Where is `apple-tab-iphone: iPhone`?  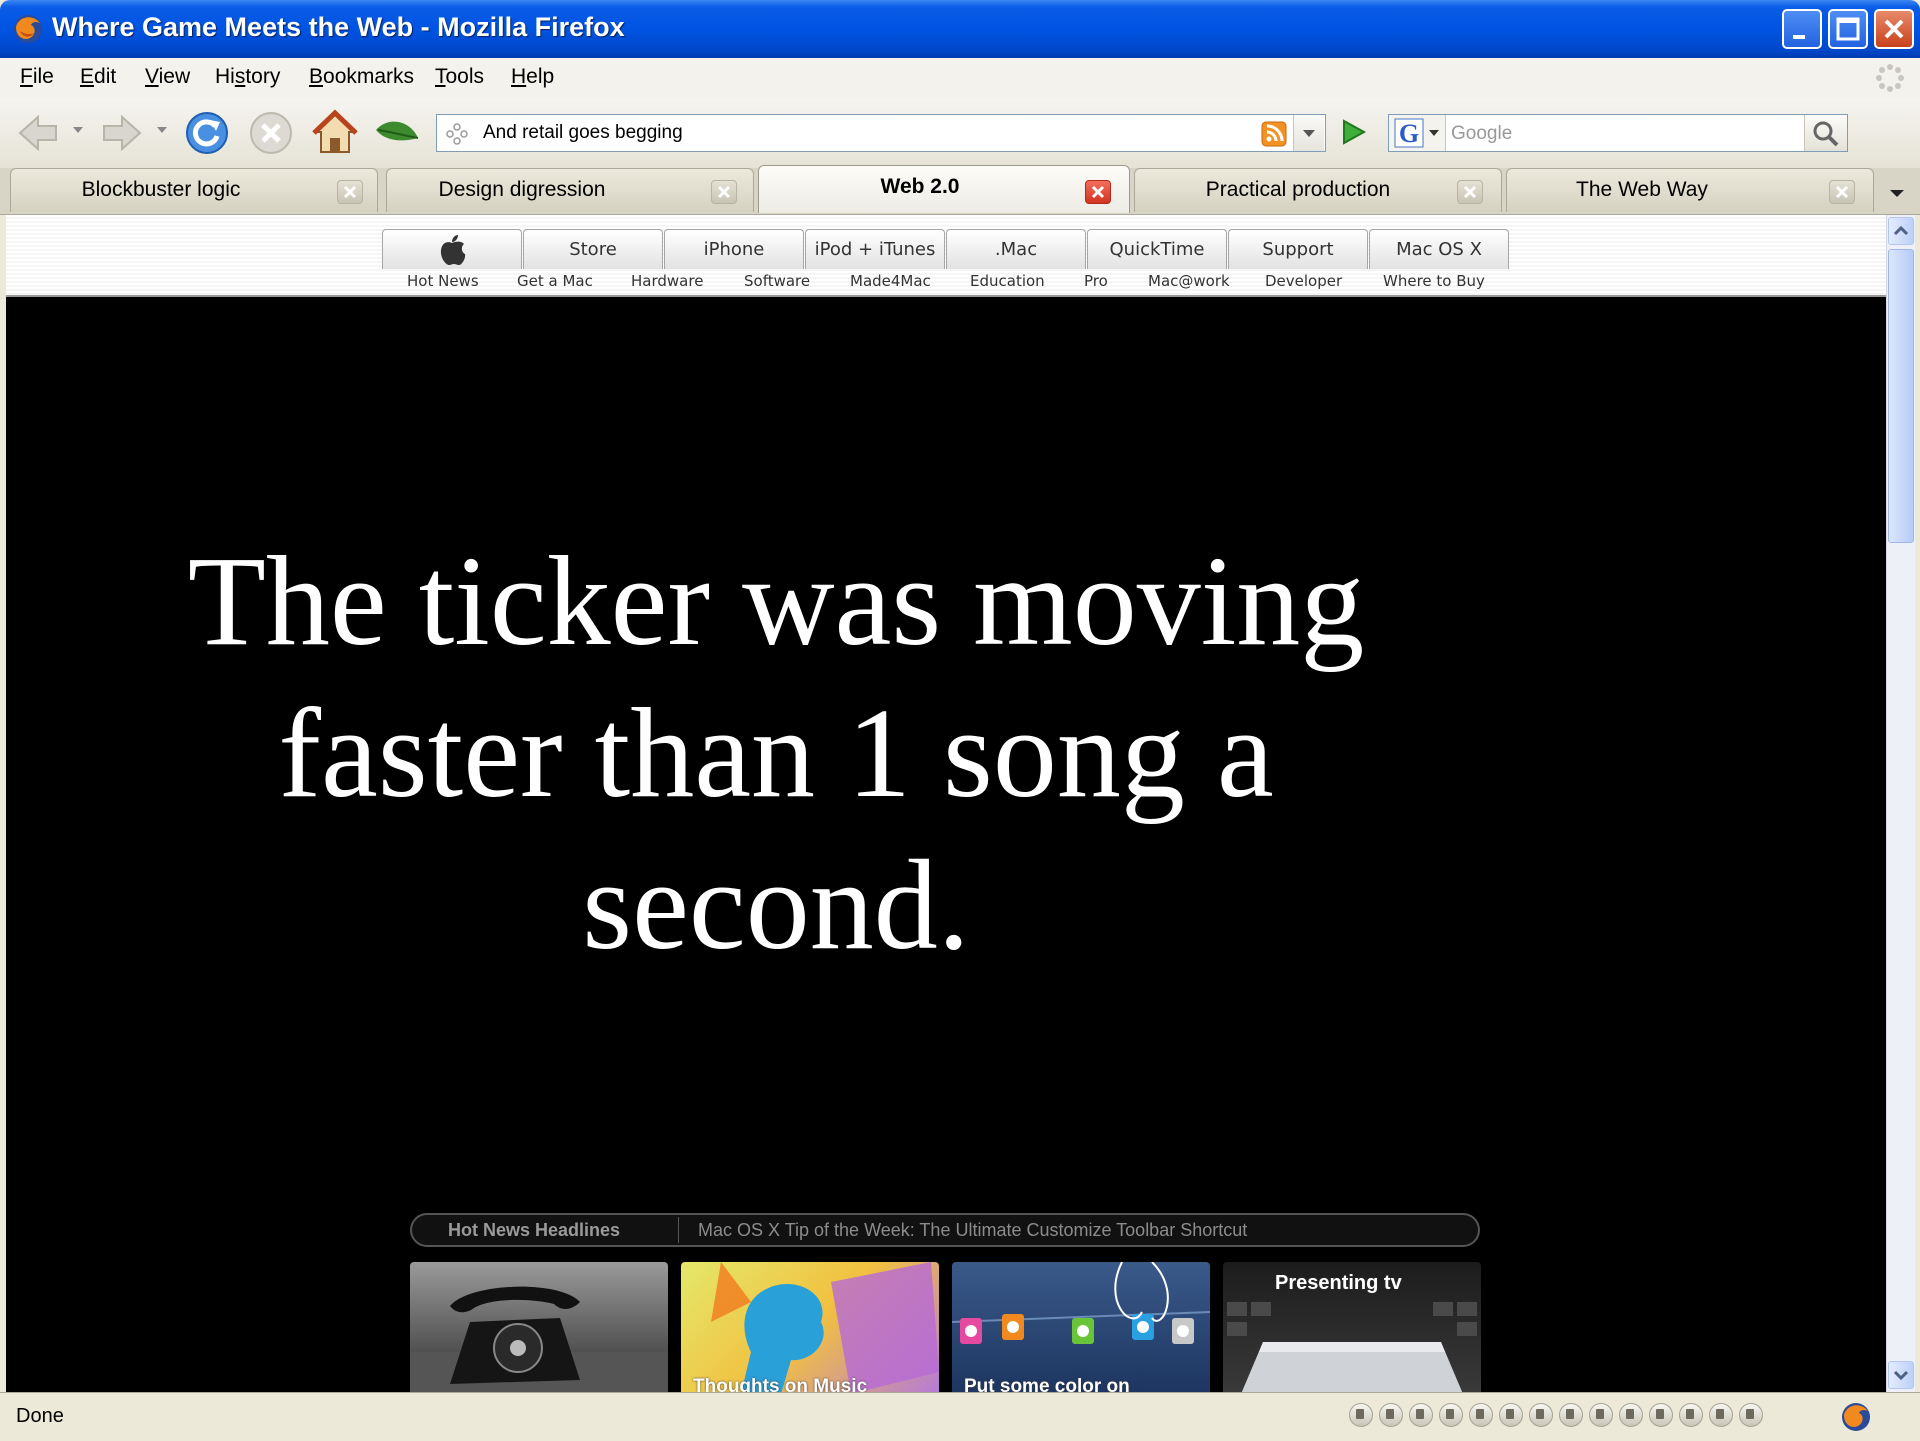 apple-tab-iphone: iPhone is located at coordinates (734, 249).